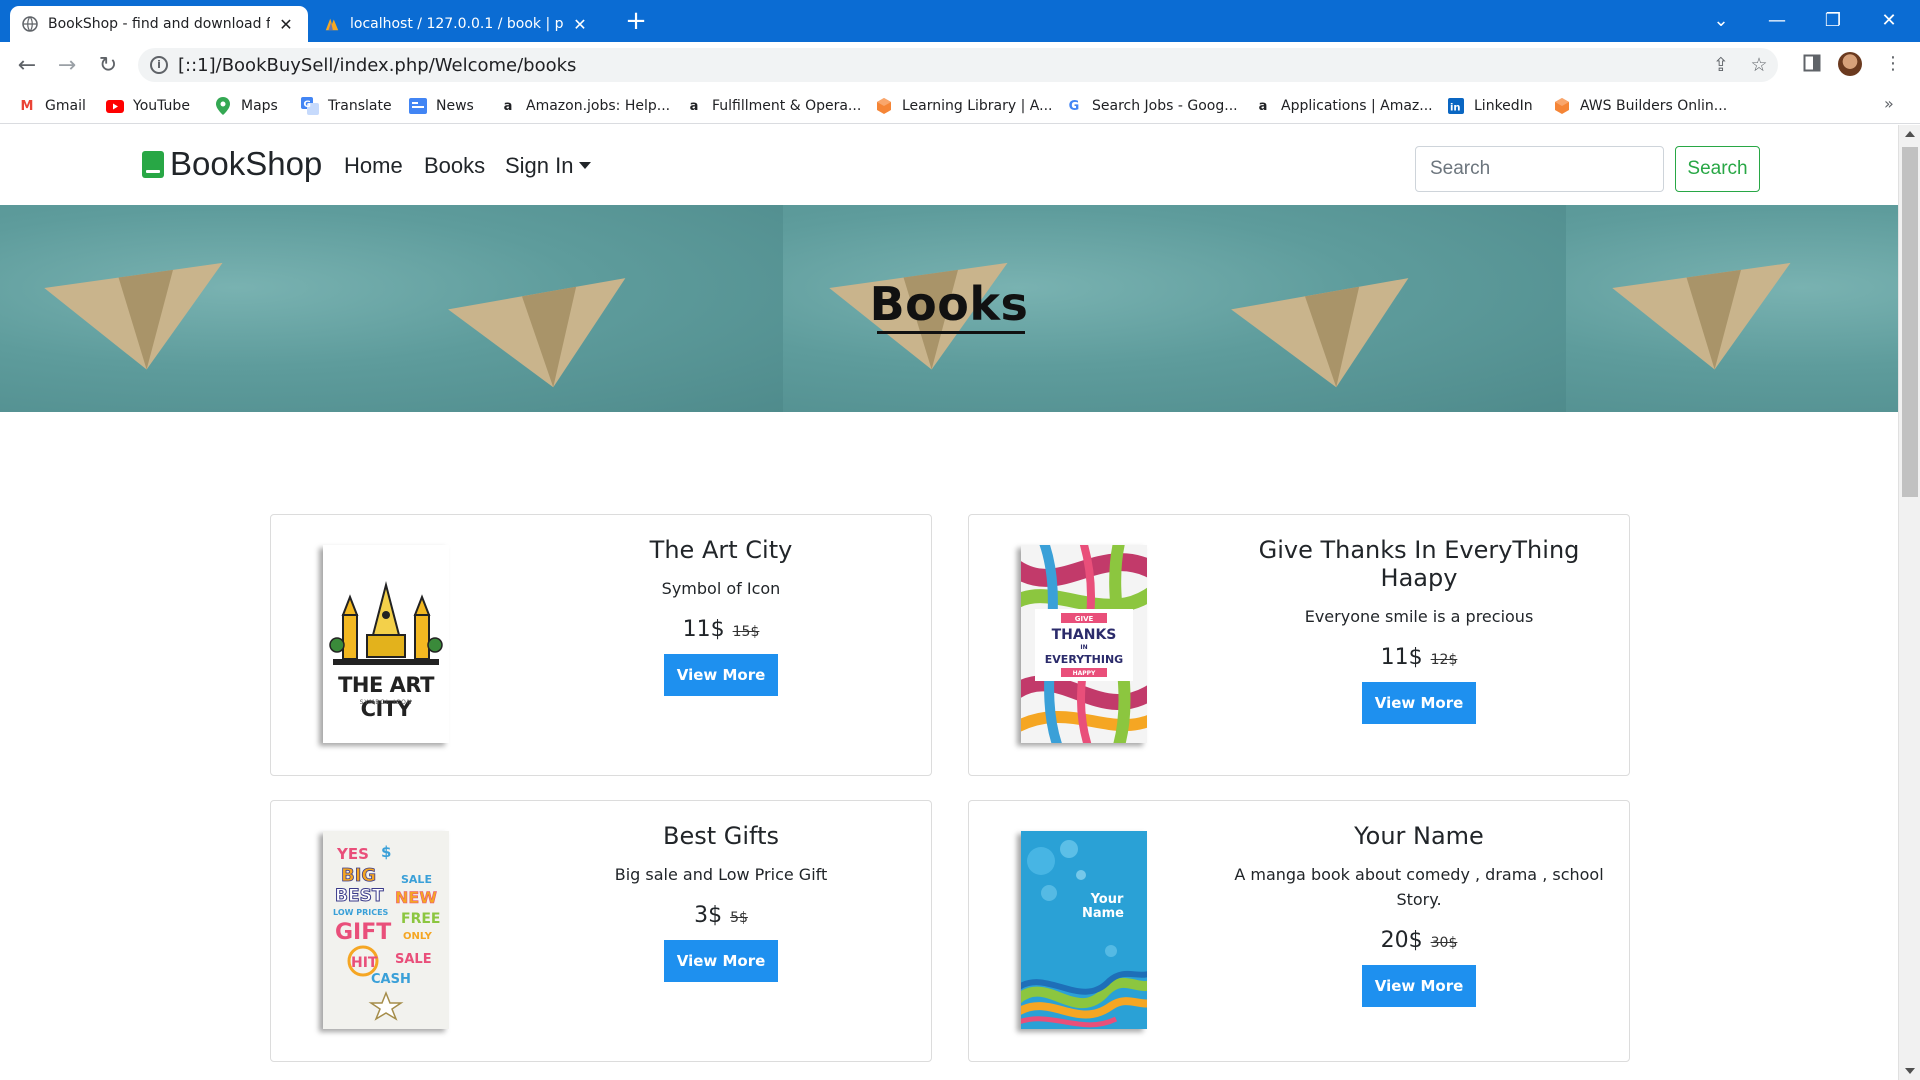 The image size is (1920, 1080). Describe the element at coordinates (310, 106) in the screenshot. I see `translate-icon: G` at that location.